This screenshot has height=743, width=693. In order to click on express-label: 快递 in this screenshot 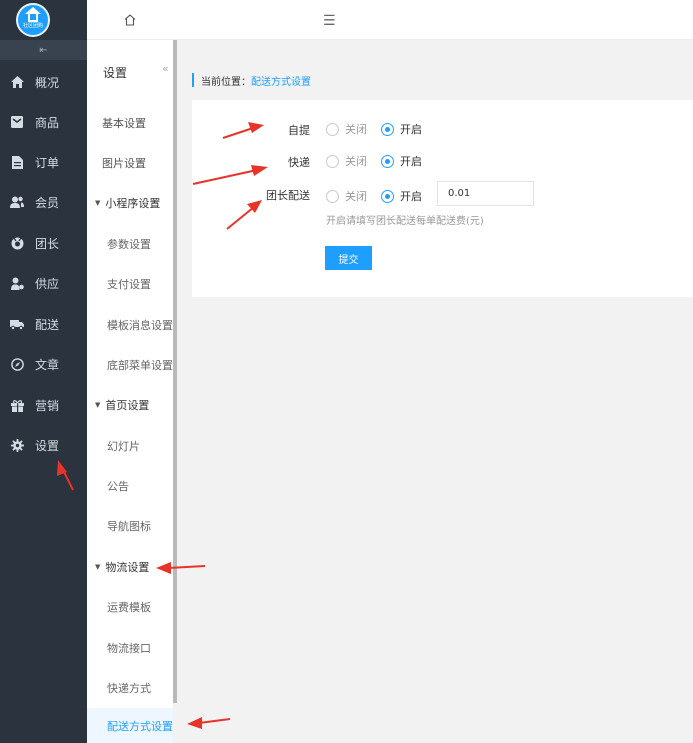, I will do `click(299, 162)`.